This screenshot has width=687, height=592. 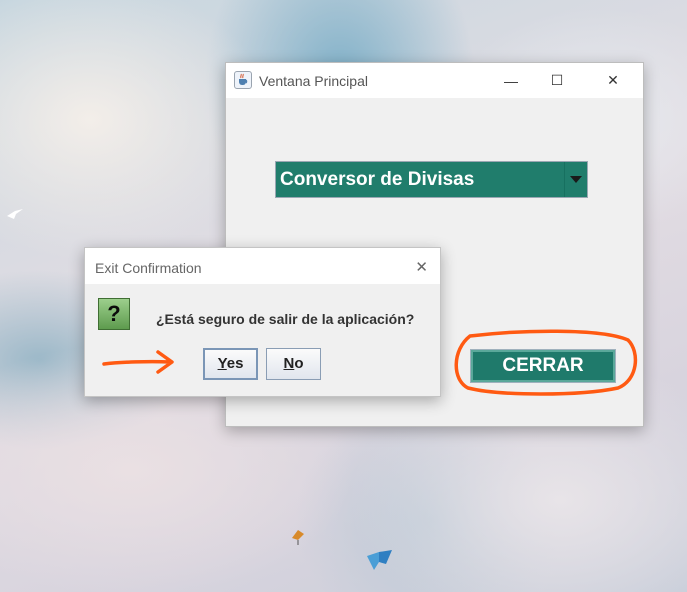 What do you see at coordinates (235, 363) in the screenshot?
I see `yes-label: es` at bounding box center [235, 363].